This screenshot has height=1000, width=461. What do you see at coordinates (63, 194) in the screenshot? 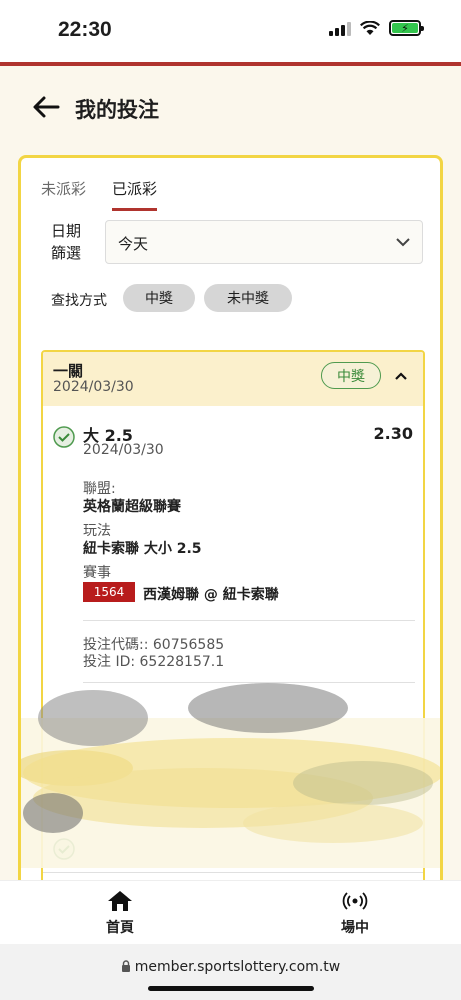
I see `tab-unsettled: 未派彩` at bounding box center [63, 194].